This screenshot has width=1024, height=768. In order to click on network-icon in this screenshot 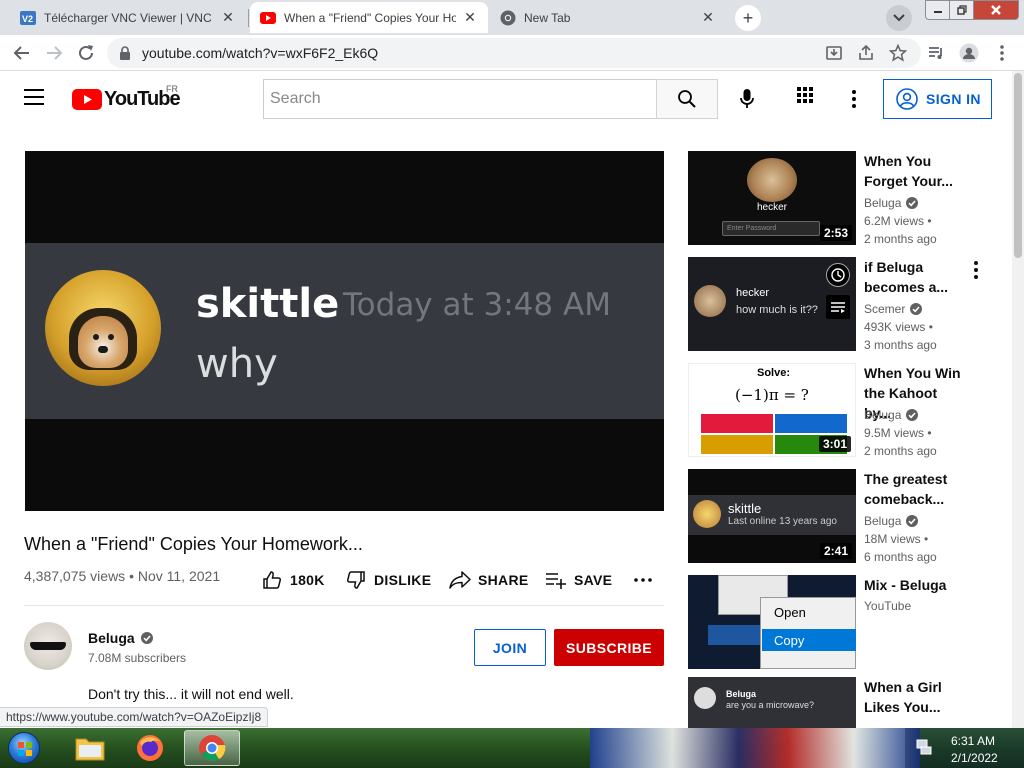, I will do `click(924, 749)`.